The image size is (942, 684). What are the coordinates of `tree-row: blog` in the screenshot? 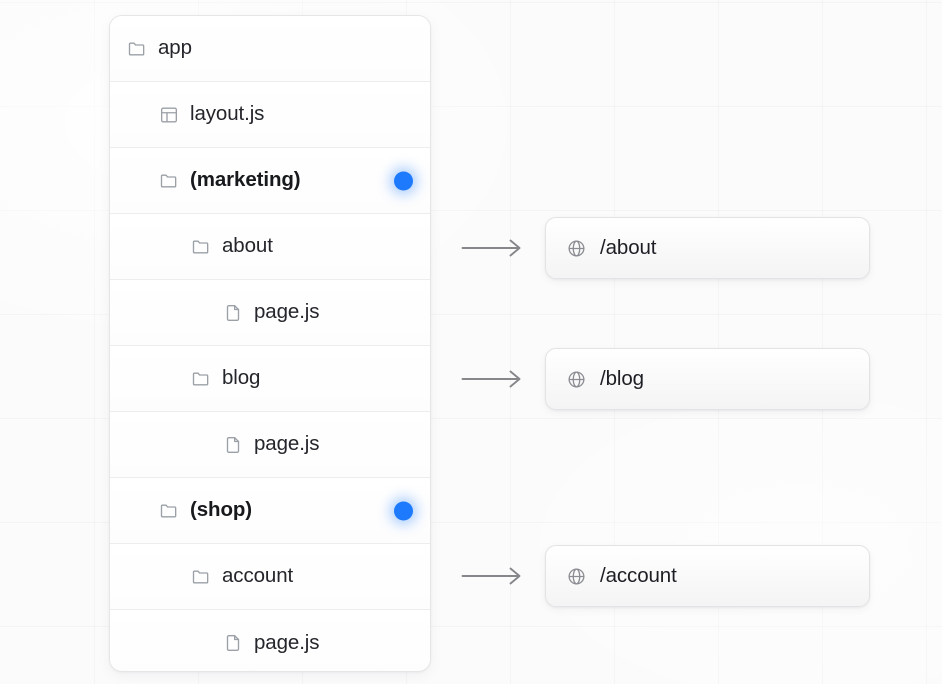 It's located at (270, 379).